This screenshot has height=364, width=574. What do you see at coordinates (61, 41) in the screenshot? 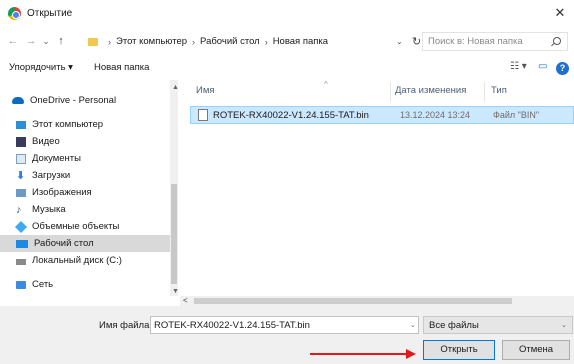
I see `up-button: ↑` at bounding box center [61, 41].